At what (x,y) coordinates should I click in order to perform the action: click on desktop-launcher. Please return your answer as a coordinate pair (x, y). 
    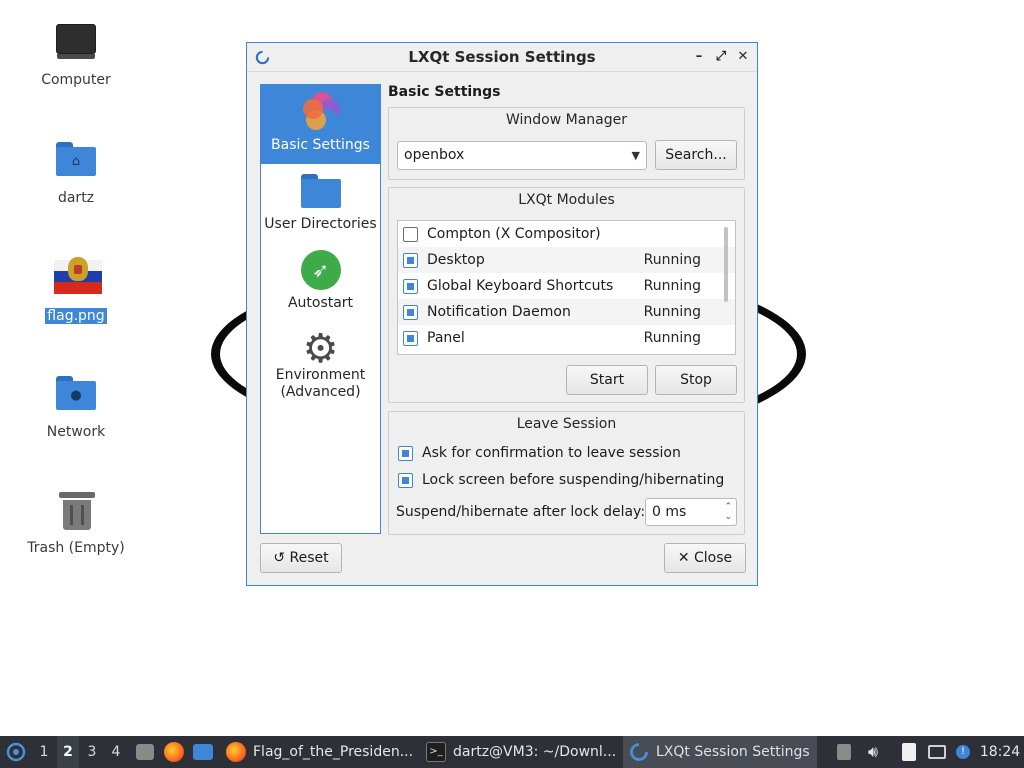
    Looking at the image, I should click on (203, 752).